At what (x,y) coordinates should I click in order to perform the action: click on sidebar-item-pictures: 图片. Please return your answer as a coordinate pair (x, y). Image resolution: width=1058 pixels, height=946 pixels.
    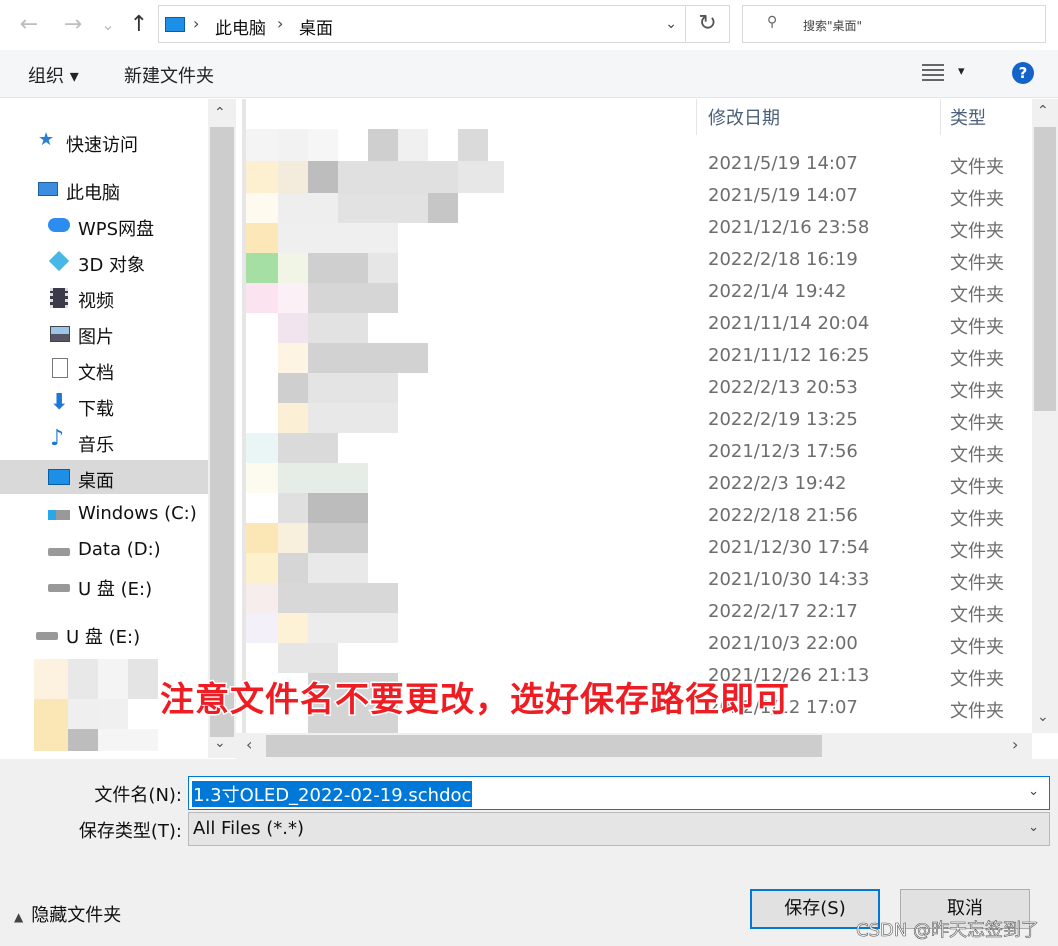
    Looking at the image, I should click on (104, 333).